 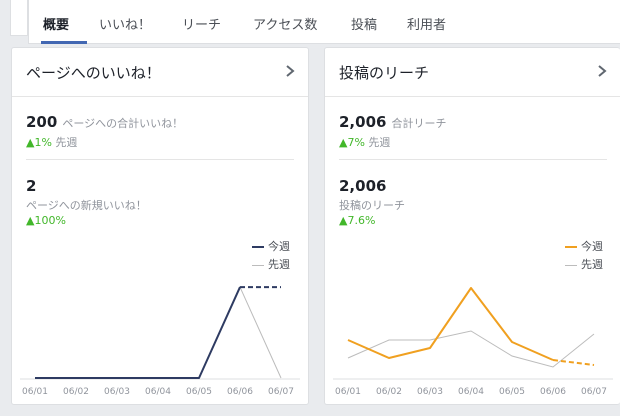 I want to click on total-likes-metric: 200 ページへの合計いいね！, so click(x=104, y=121).